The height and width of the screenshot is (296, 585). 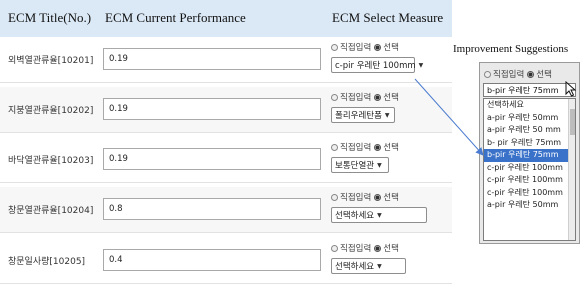 I want to click on measure-select: 폴리우레탄폼 ▼, so click(x=363, y=115).